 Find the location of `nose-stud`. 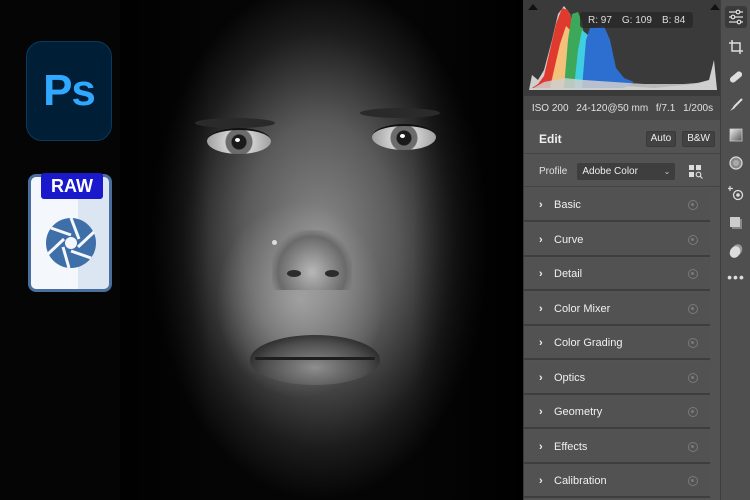

nose-stud is located at coordinates (274, 242).